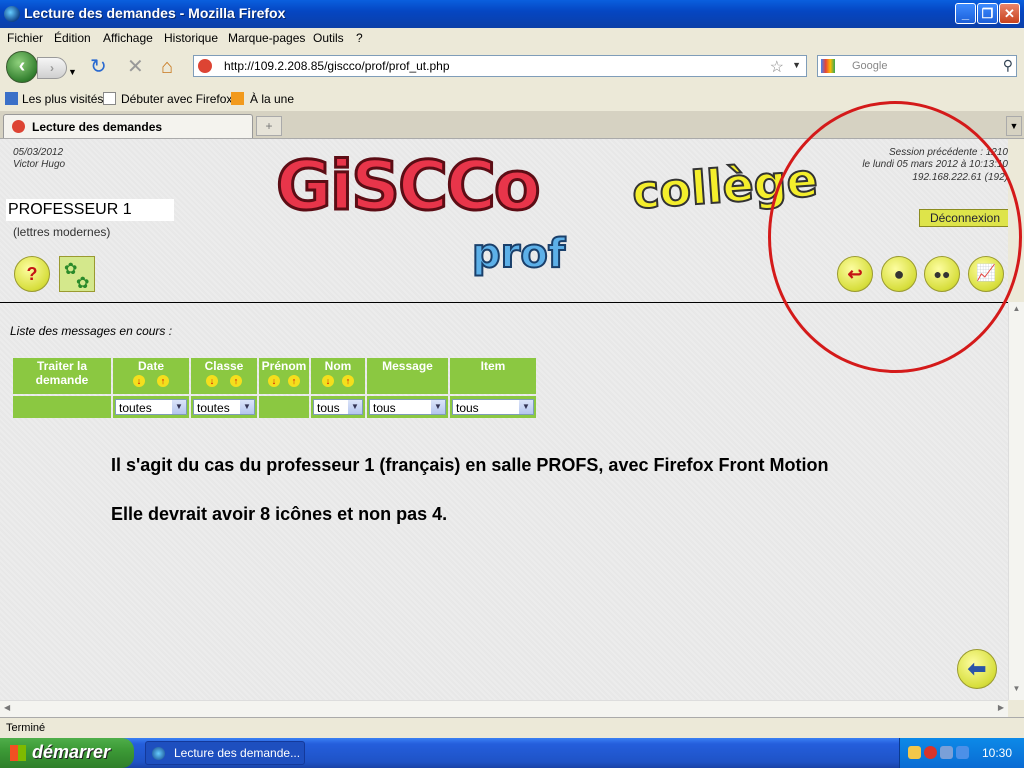 This screenshot has width=1024, height=768. What do you see at coordinates (26, 728) in the screenshot?
I see `status-text: Terminé` at bounding box center [26, 728].